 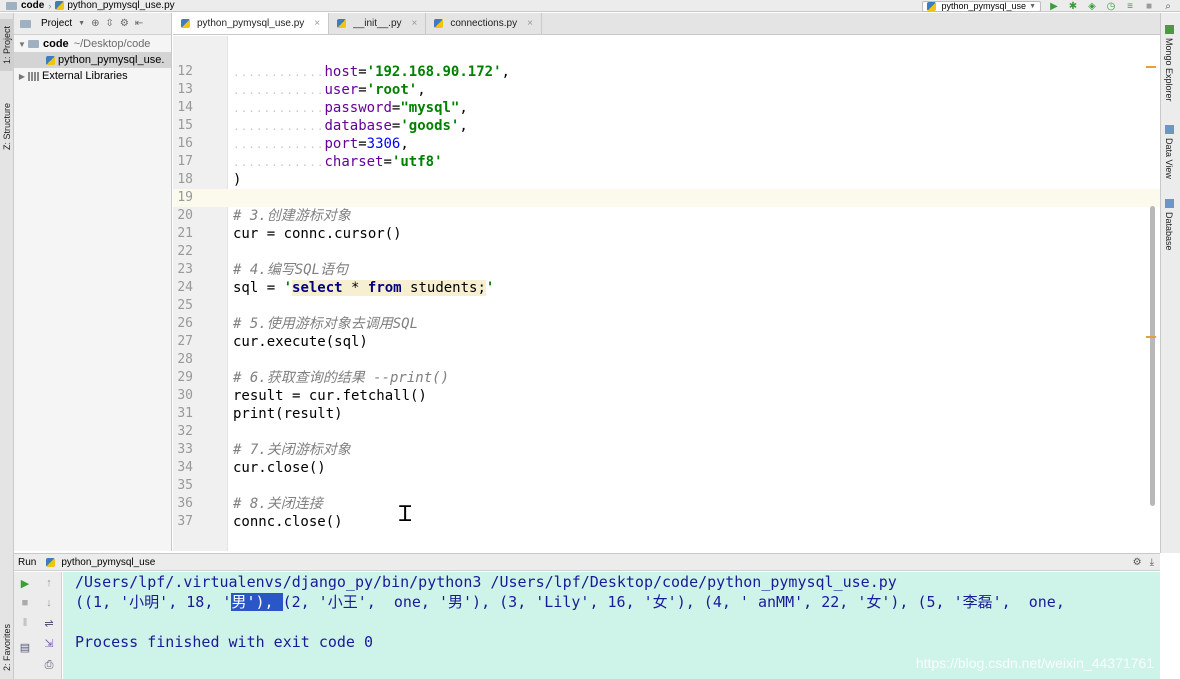 What do you see at coordinates (264, 216) in the screenshot?
I see `code-line: 20 # 3.创建游标对象` at bounding box center [264, 216].